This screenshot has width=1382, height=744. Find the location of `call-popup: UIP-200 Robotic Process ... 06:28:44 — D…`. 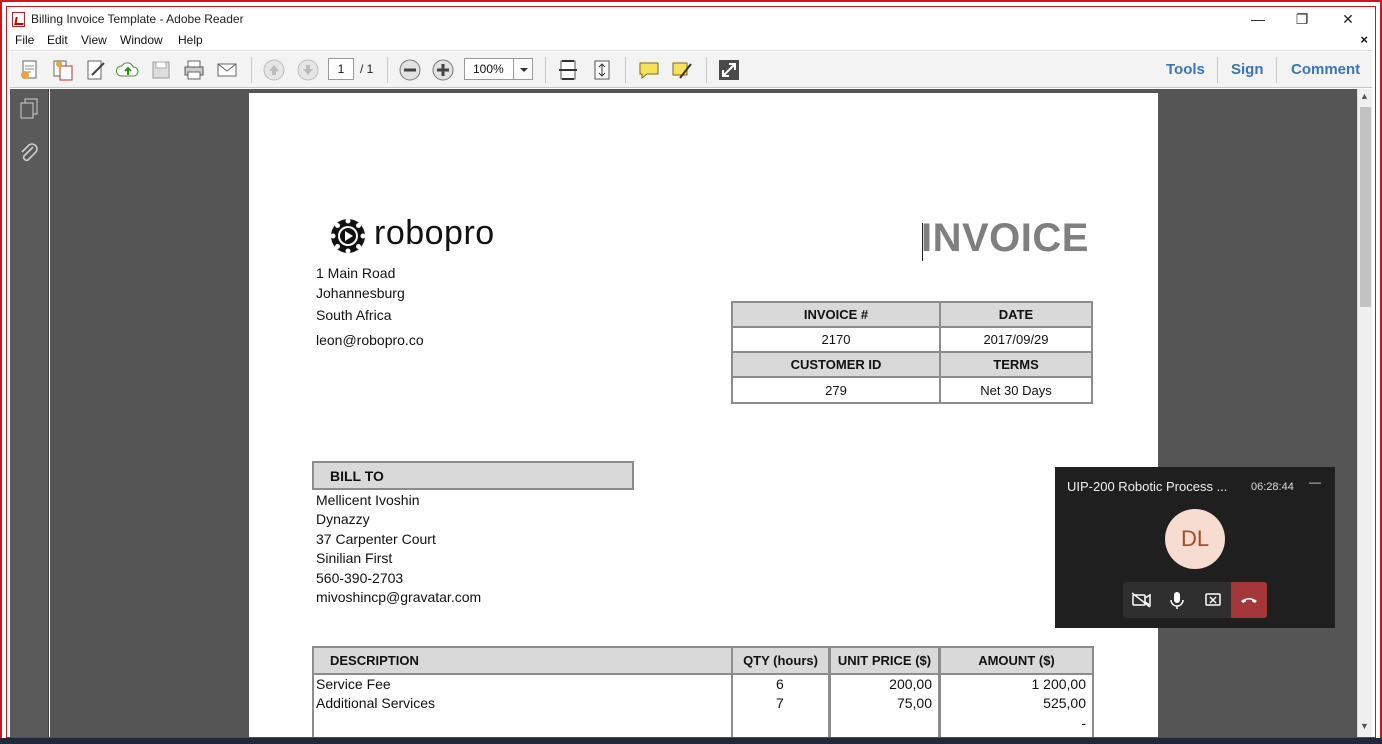

call-popup: UIP-200 Robotic Process ... 06:28:44 — D… is located at coordinates (1195, 547).